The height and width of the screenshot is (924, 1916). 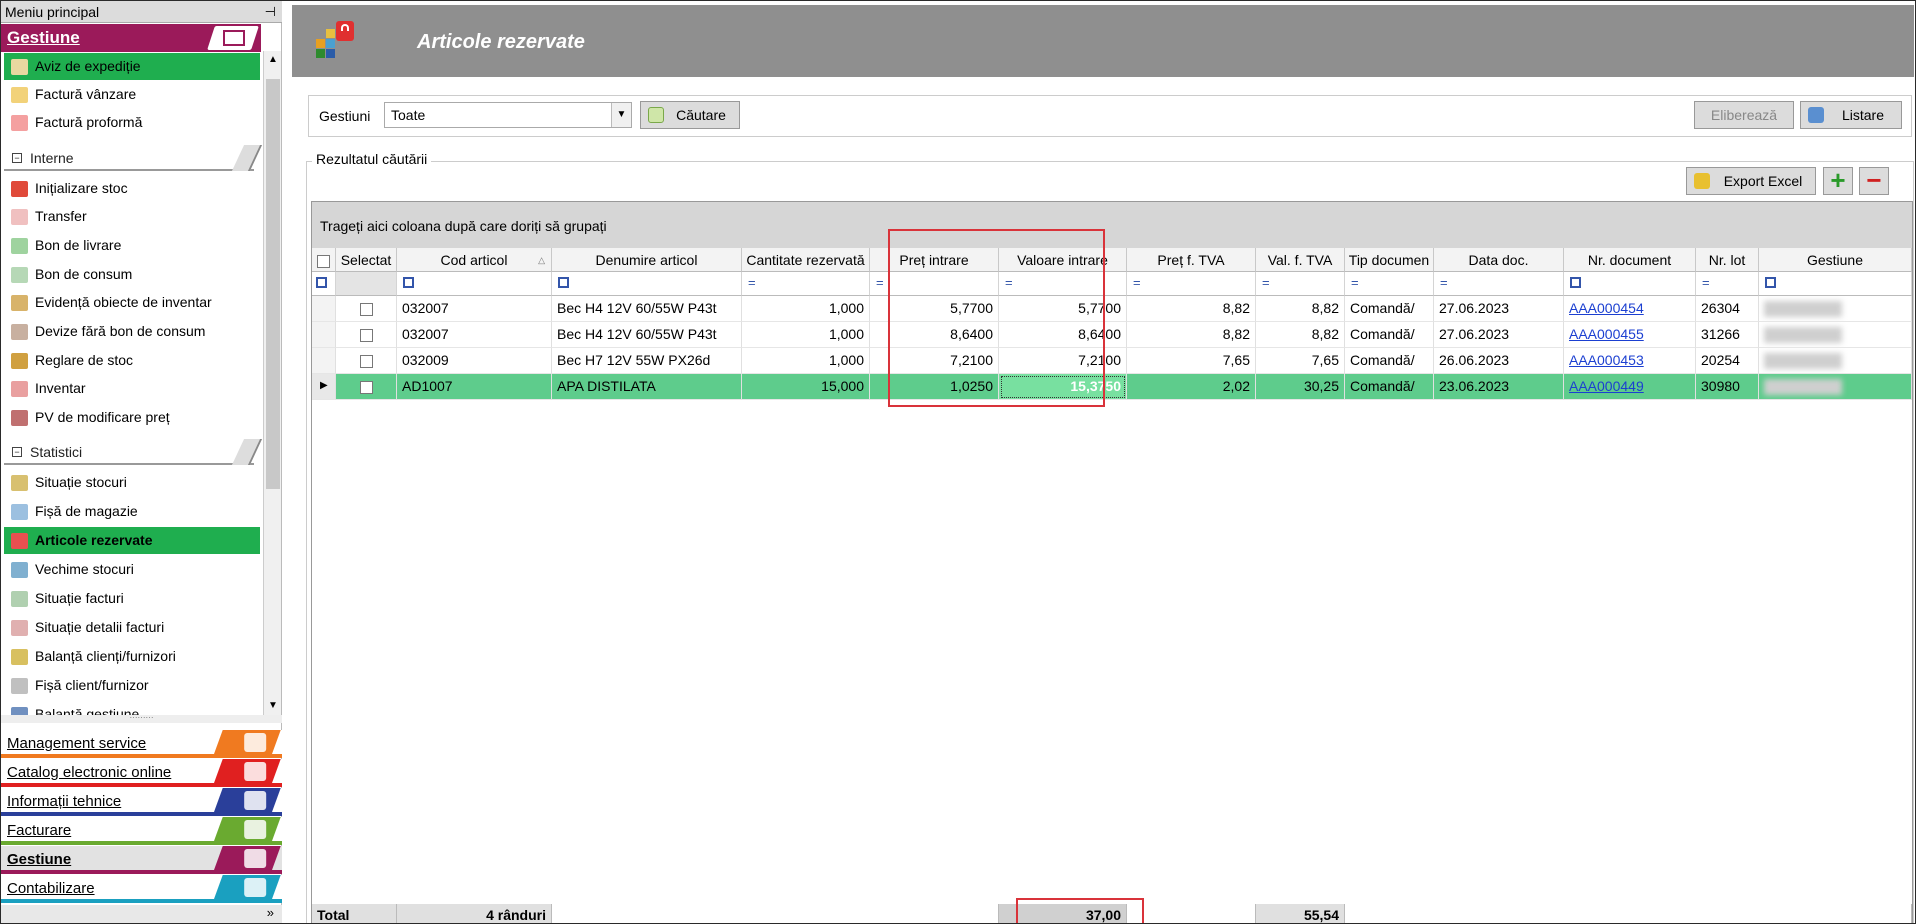 What do you see at coordinates (272, 383) in the screenshot?
I see `sidebar-scrollbar: ▲ ▼` at bounding box center [272, 383].